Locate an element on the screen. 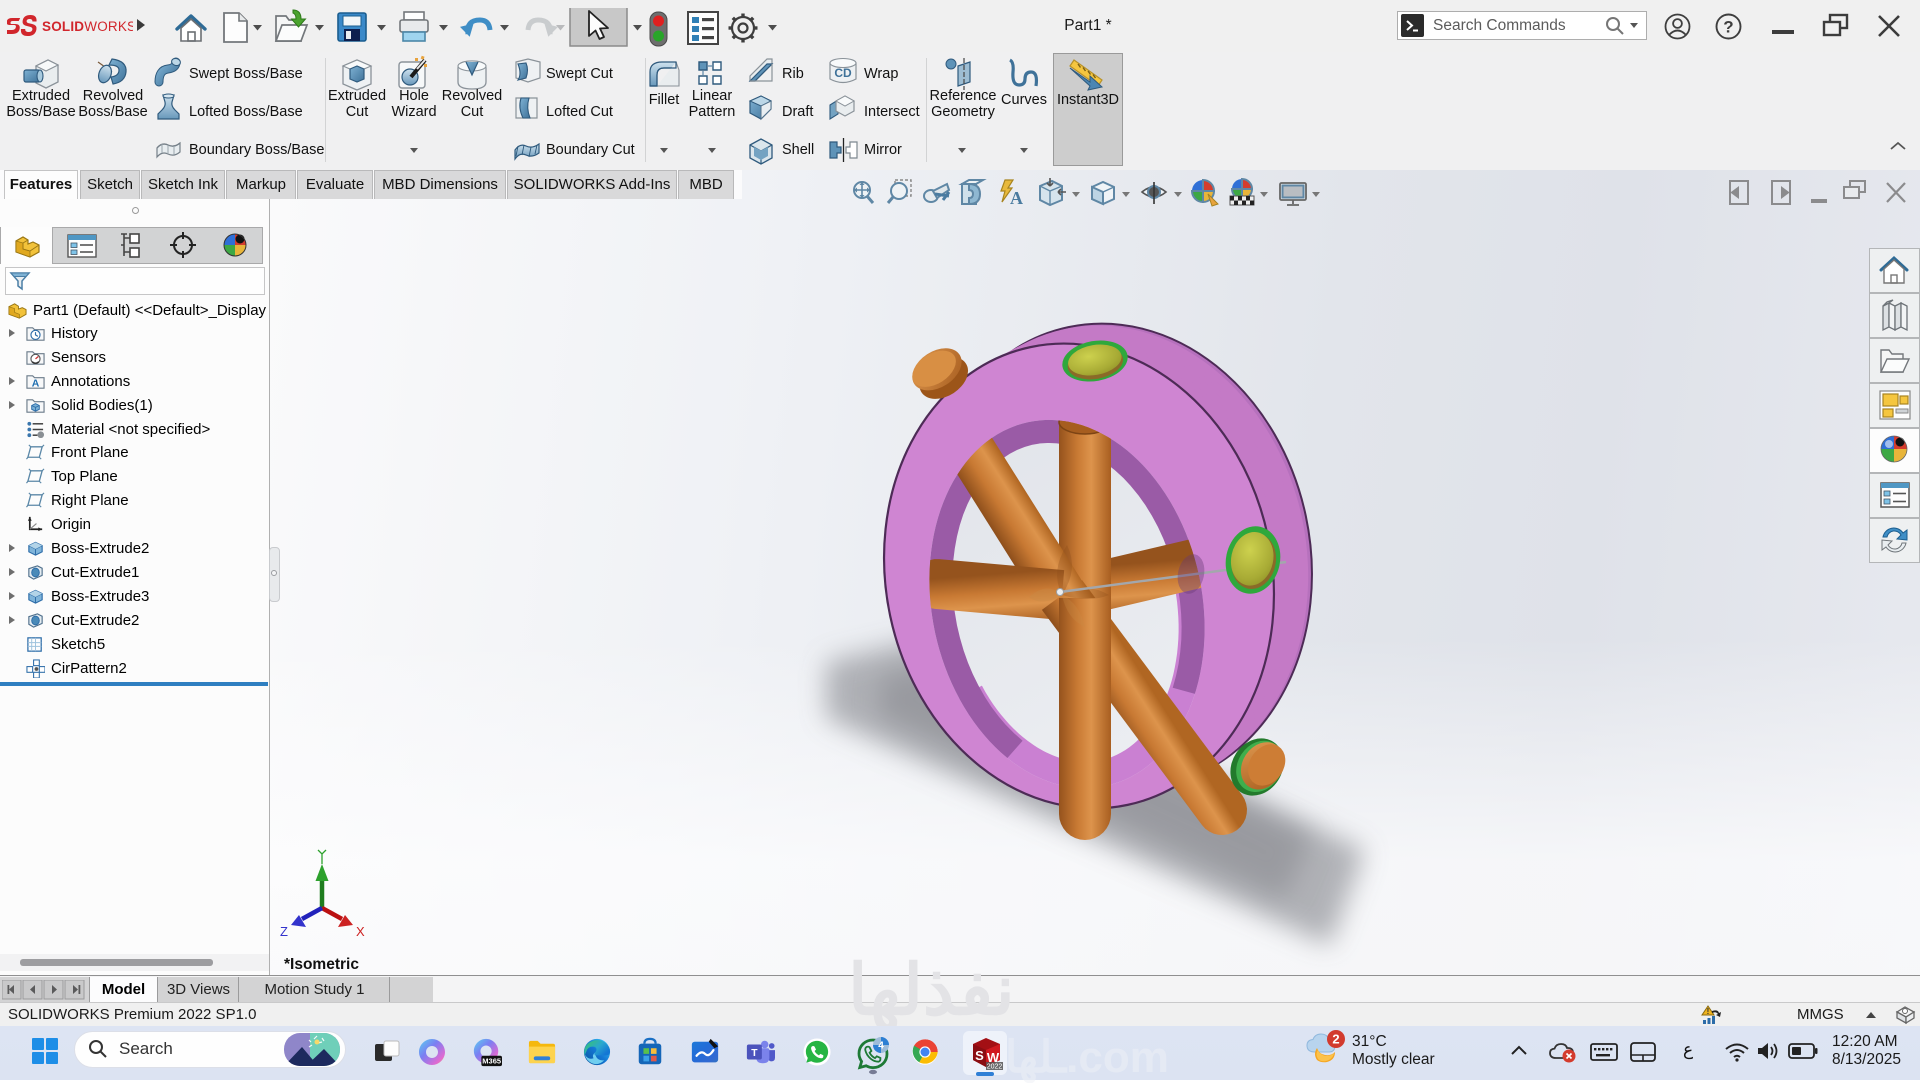  svg-text: Z is located at coordinates (284, 931).